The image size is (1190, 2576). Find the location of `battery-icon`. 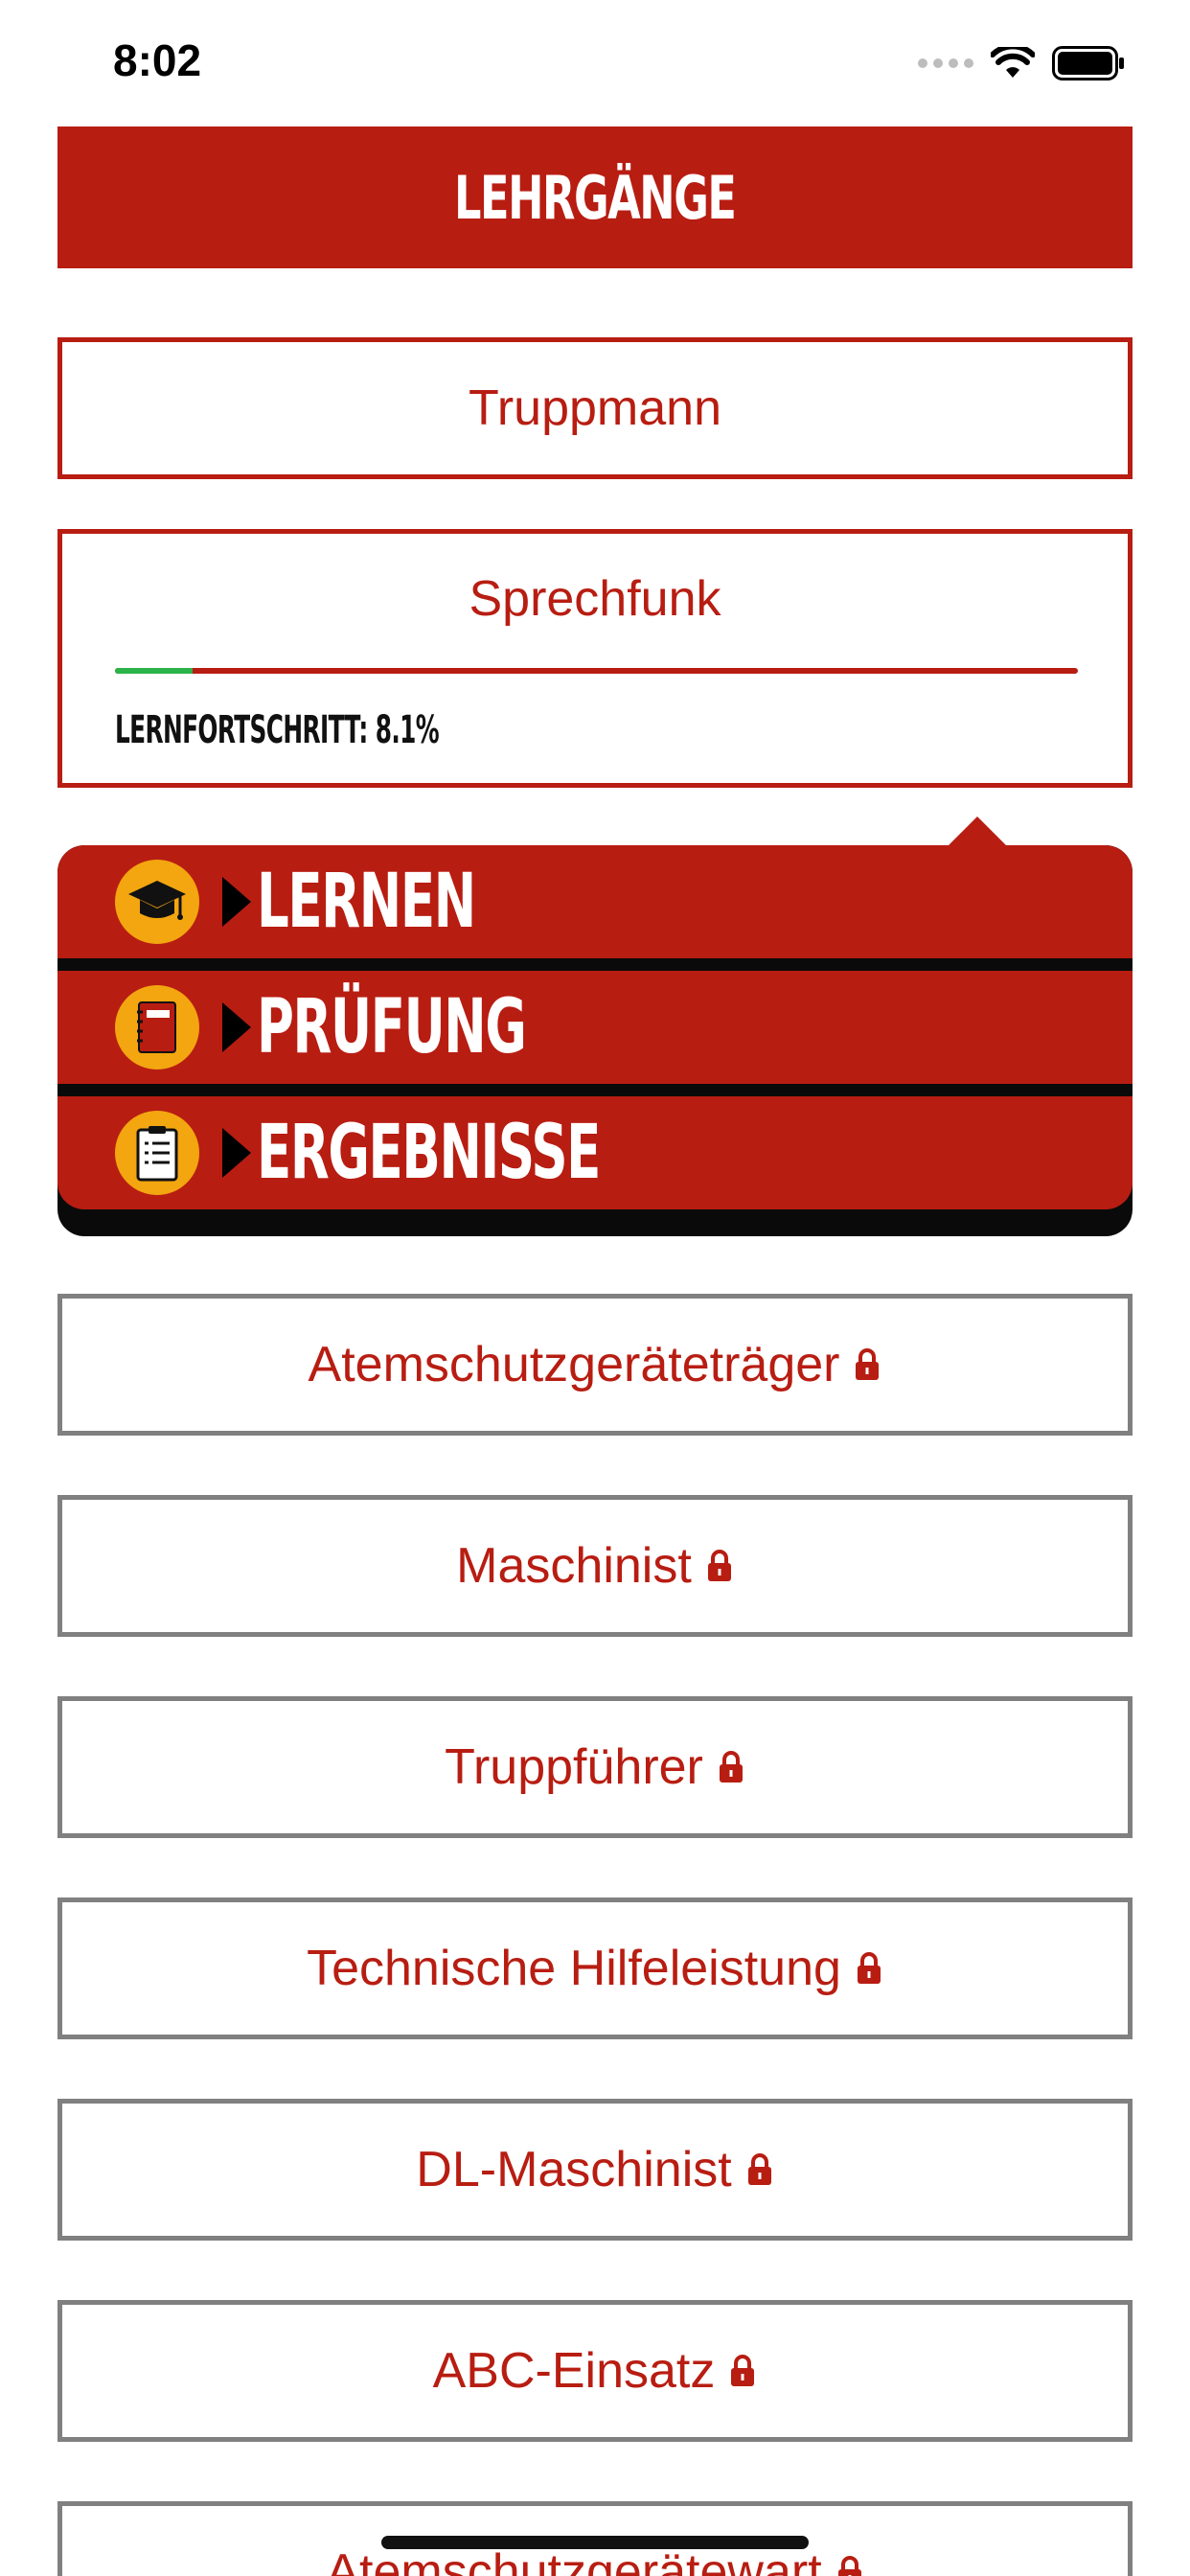

battery-icon is located at coordinates (1088, 63).